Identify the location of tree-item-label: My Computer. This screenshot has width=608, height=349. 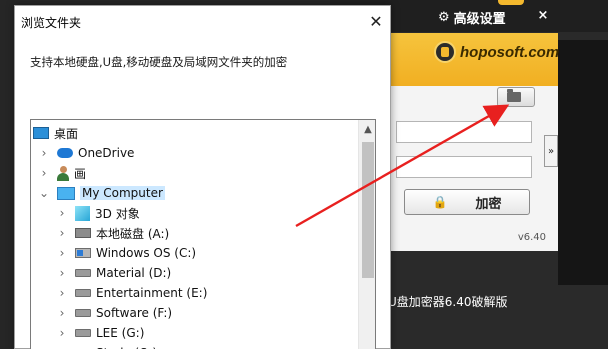
(122, 193).